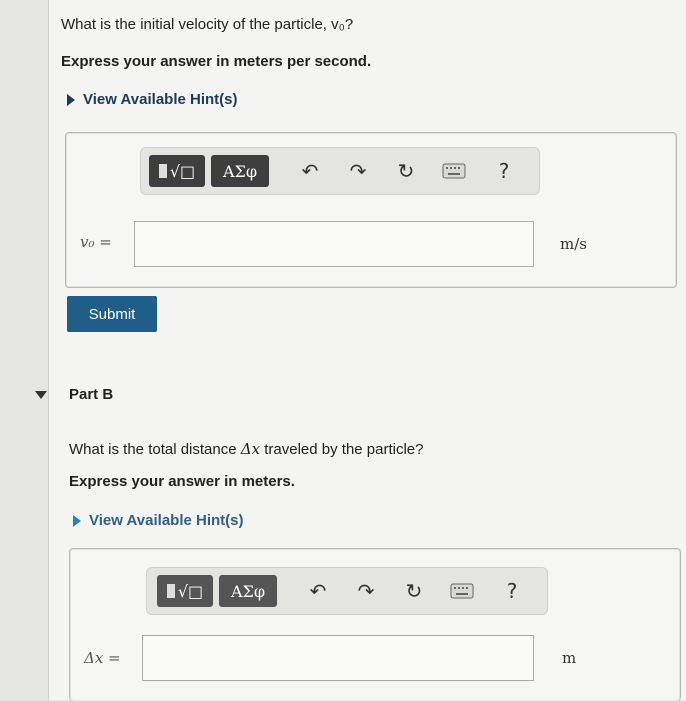 Image resolution: width=686 pixels, height=701 pixels. What do you see at coordinates (342, 449) in the screenshot?
I see `part-b-question-post: traveled by the particle?` at bounding box center [342, 449].